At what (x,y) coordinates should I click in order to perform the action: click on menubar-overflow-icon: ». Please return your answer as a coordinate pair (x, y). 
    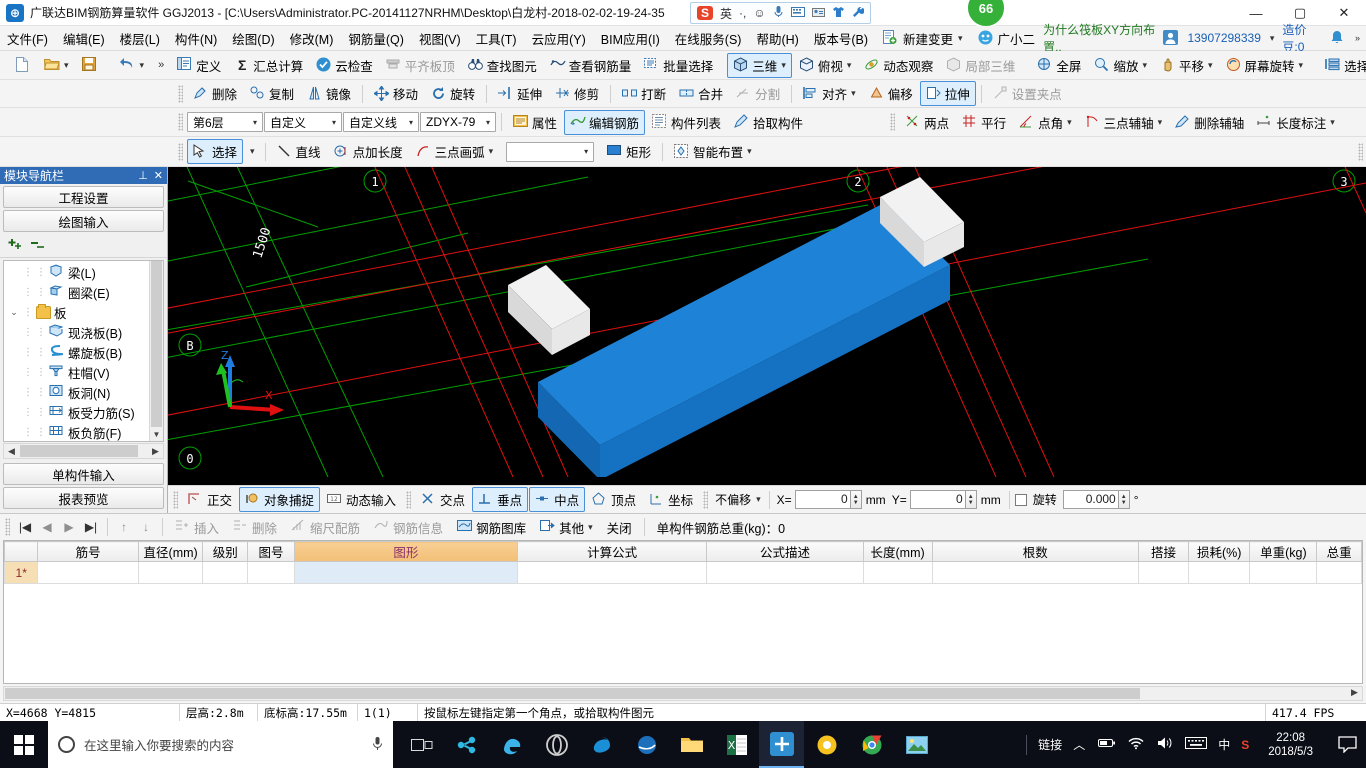
    Looking at the image, I should click on (1357, 38).